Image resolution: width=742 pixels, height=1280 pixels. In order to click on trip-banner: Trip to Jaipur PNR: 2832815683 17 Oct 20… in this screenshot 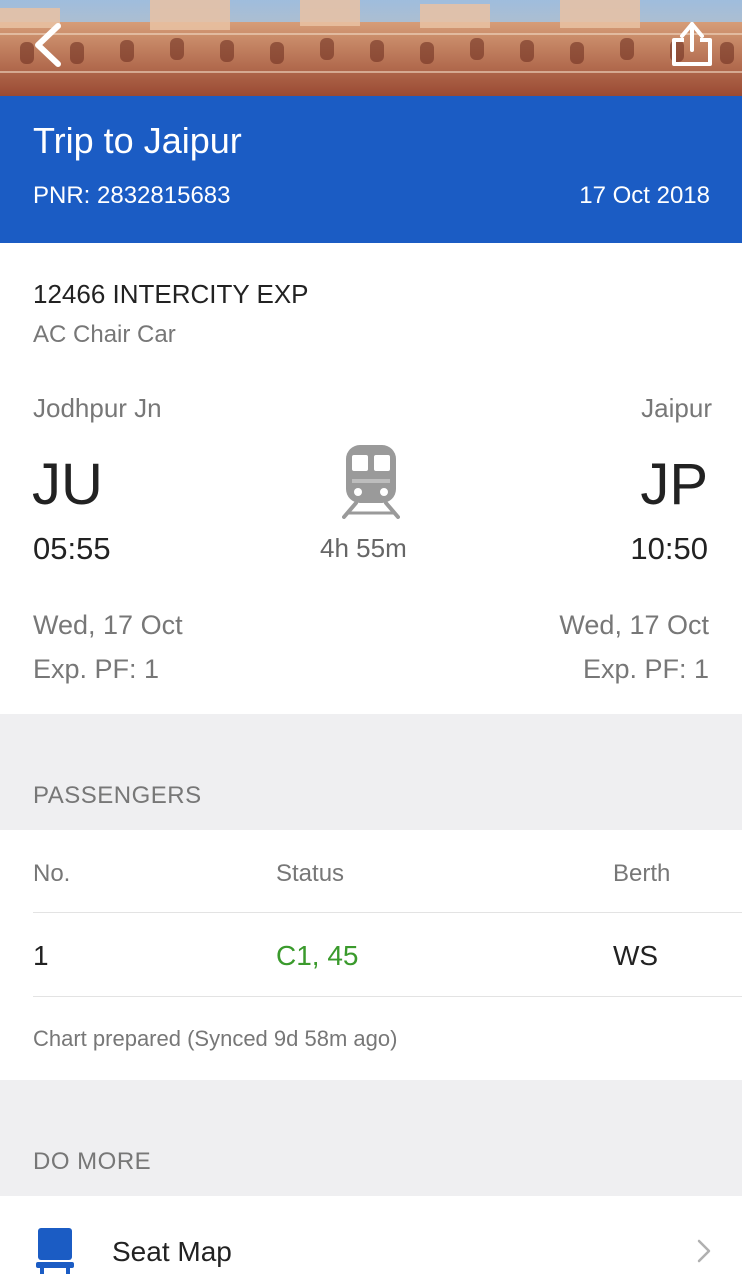, I will do `click(371, 169)`.